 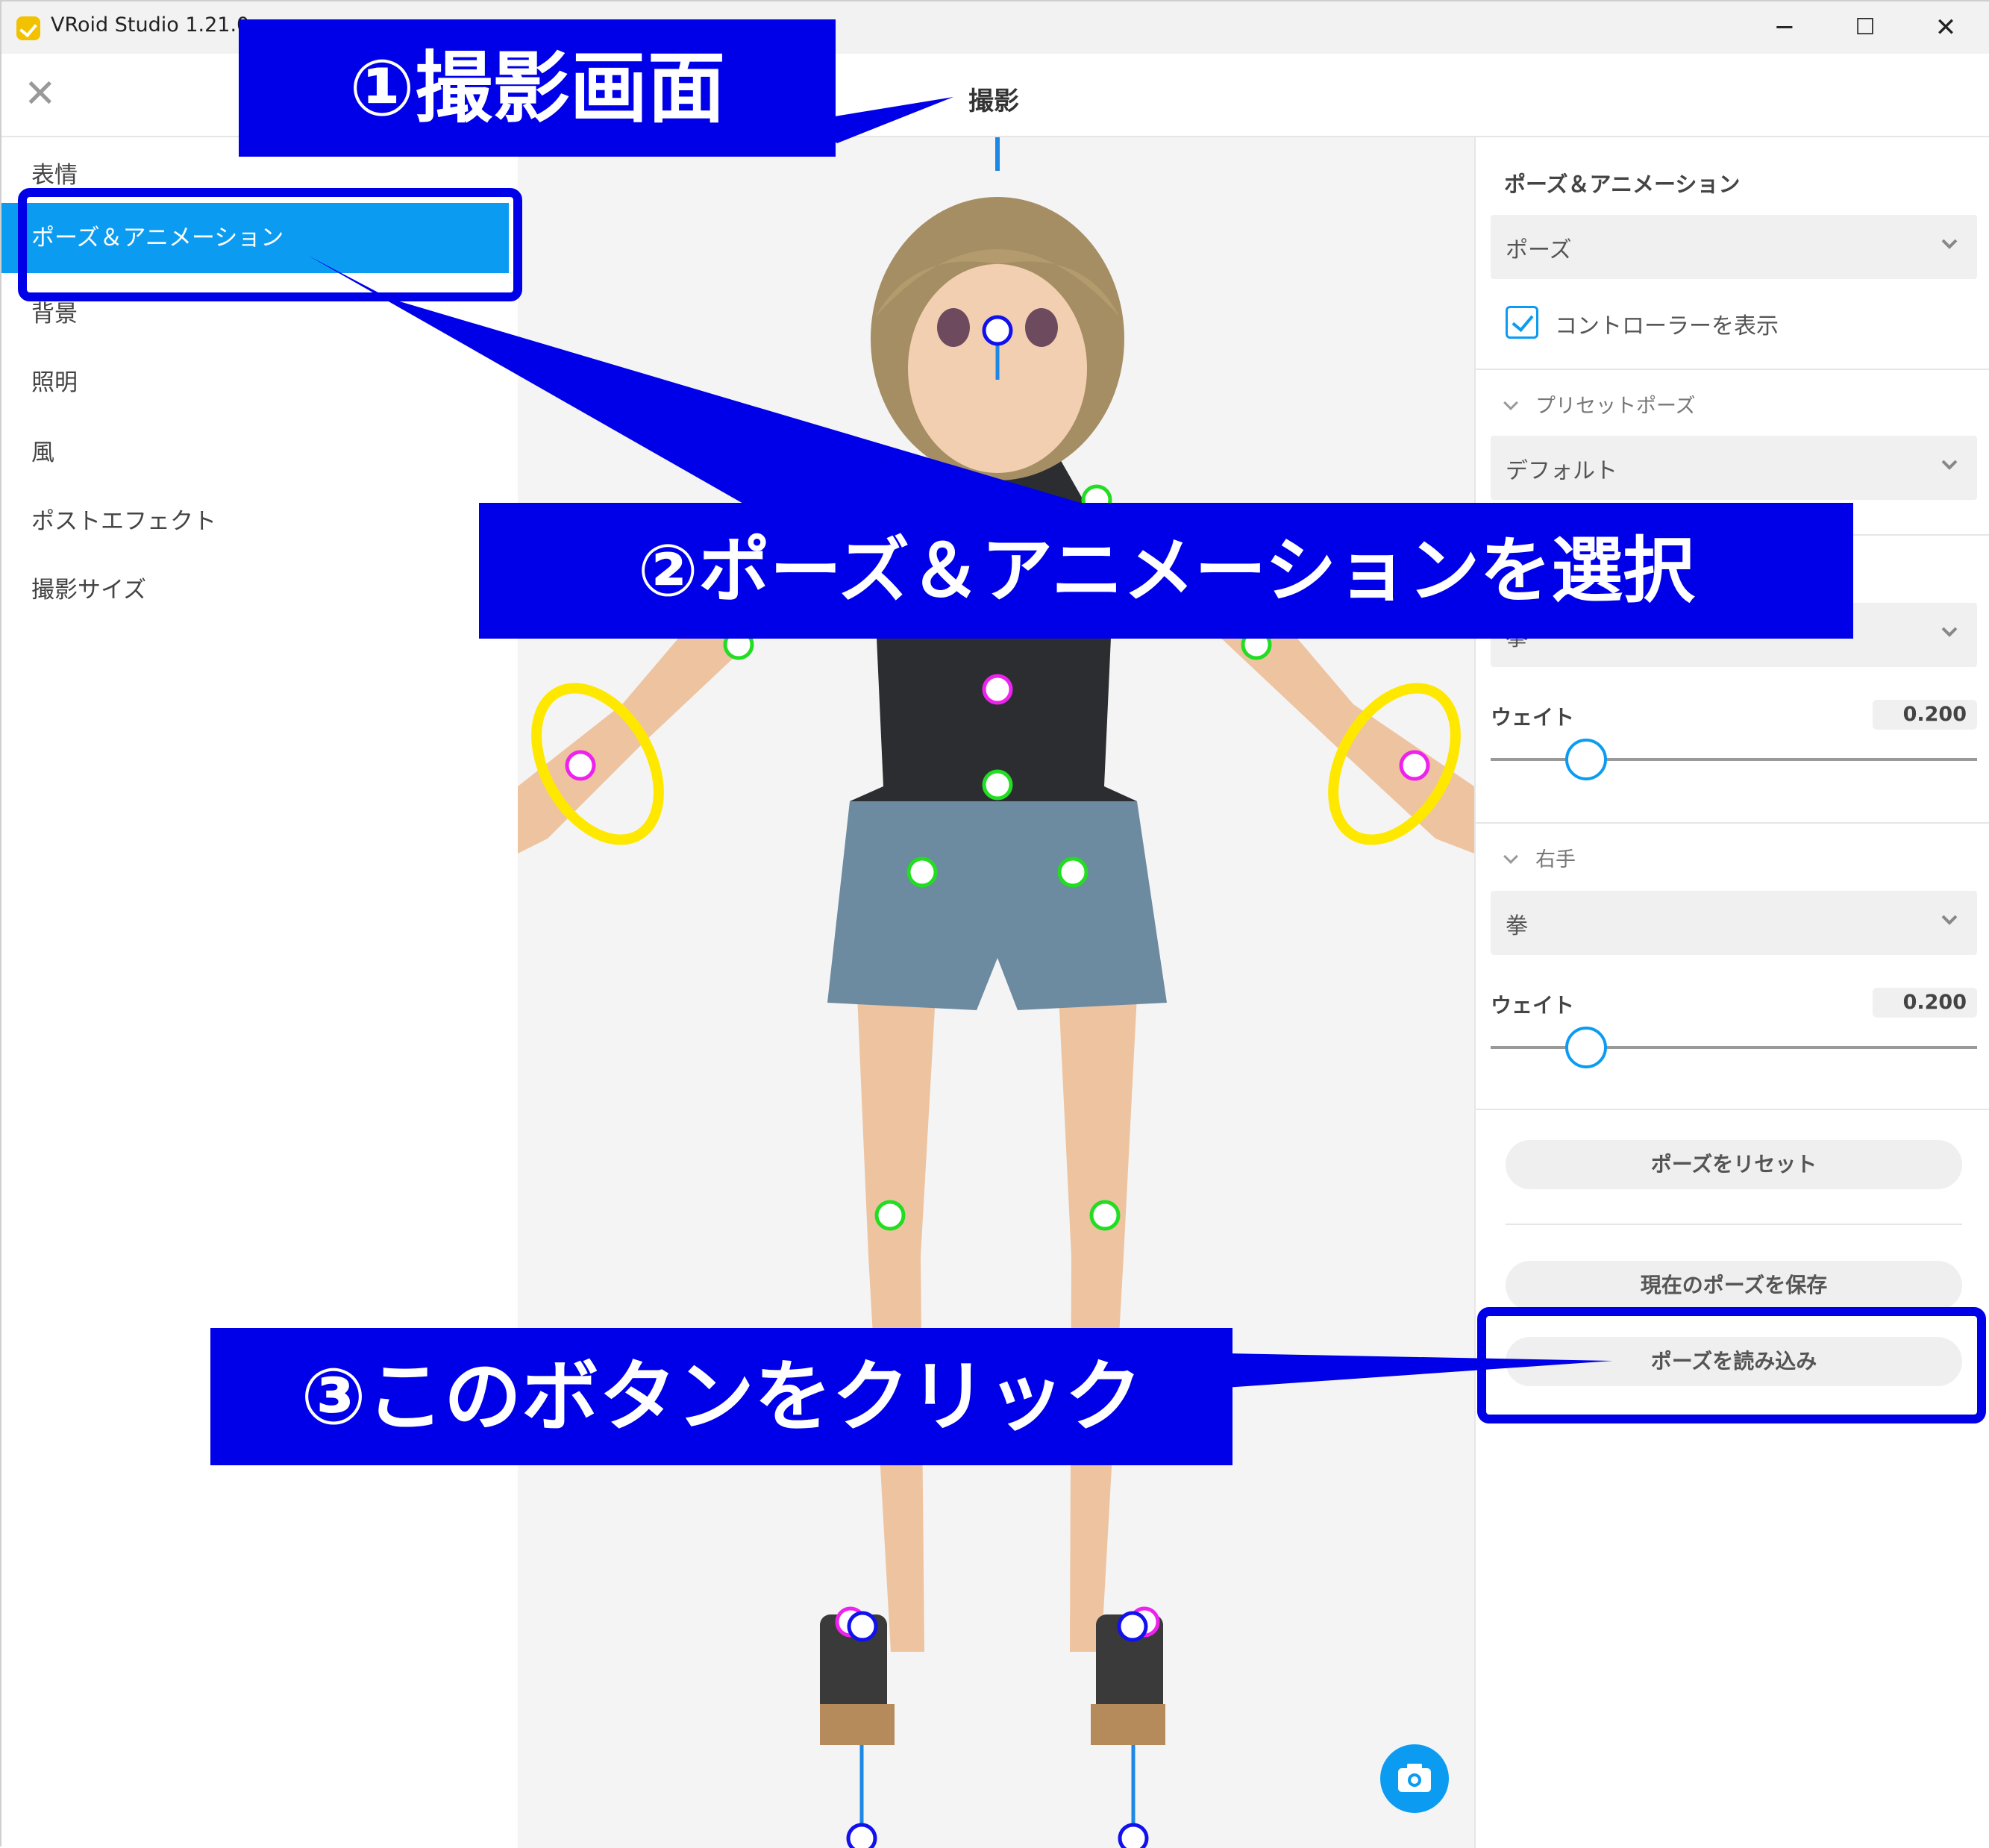 I want to click on maximize-button: ☐, so click(x=1865, y=28).